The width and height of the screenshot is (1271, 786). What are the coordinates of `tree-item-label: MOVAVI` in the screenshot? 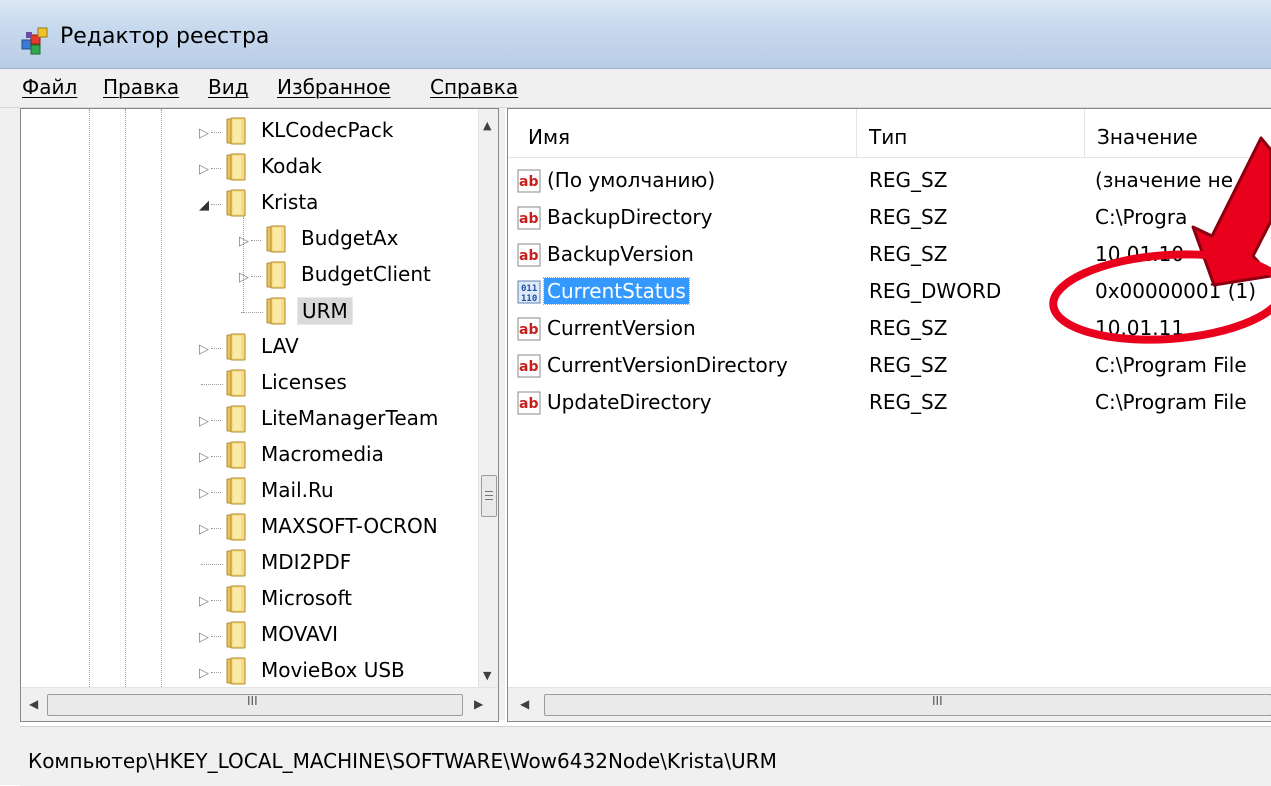 It's located at (300, 634).